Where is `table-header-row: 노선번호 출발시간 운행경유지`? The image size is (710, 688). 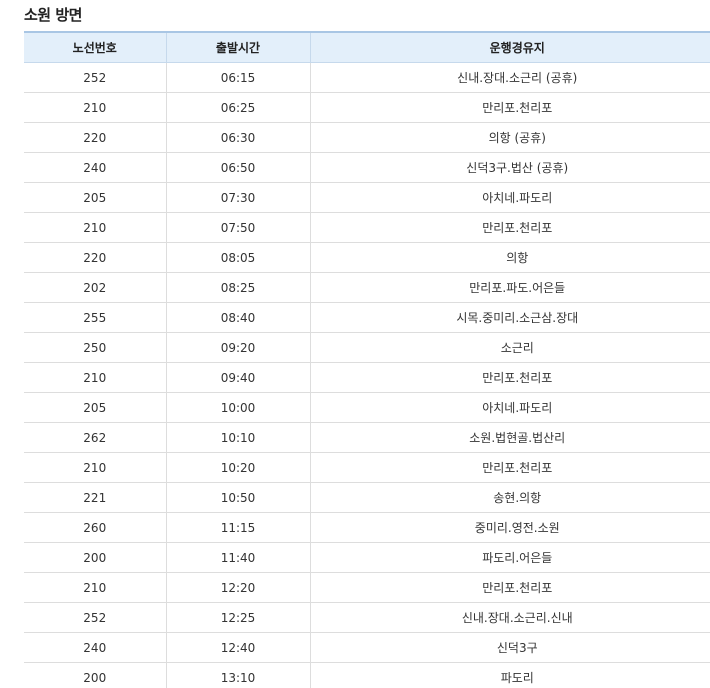
table-header-row: 노선번호 출발시간 운행경유지 is located at coordinates (367, 47).